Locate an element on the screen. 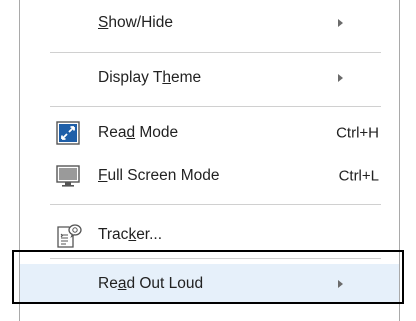  read-mode-icon is located at coordinates (68, 133).